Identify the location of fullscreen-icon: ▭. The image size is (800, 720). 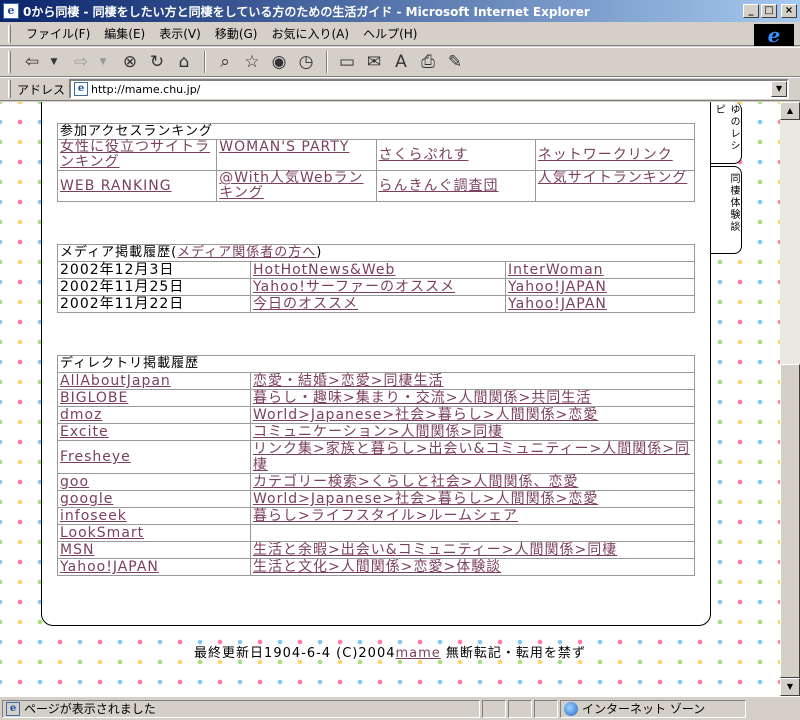
(347, 62).